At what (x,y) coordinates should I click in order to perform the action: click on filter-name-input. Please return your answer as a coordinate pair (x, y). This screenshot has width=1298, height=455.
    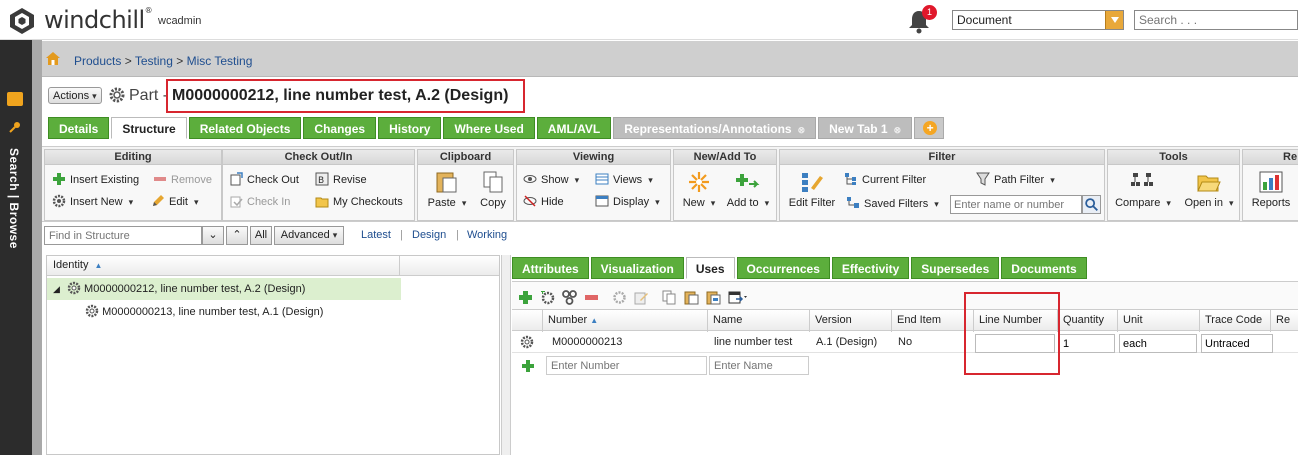
    Looking at the image, I should click on (1016, 204).